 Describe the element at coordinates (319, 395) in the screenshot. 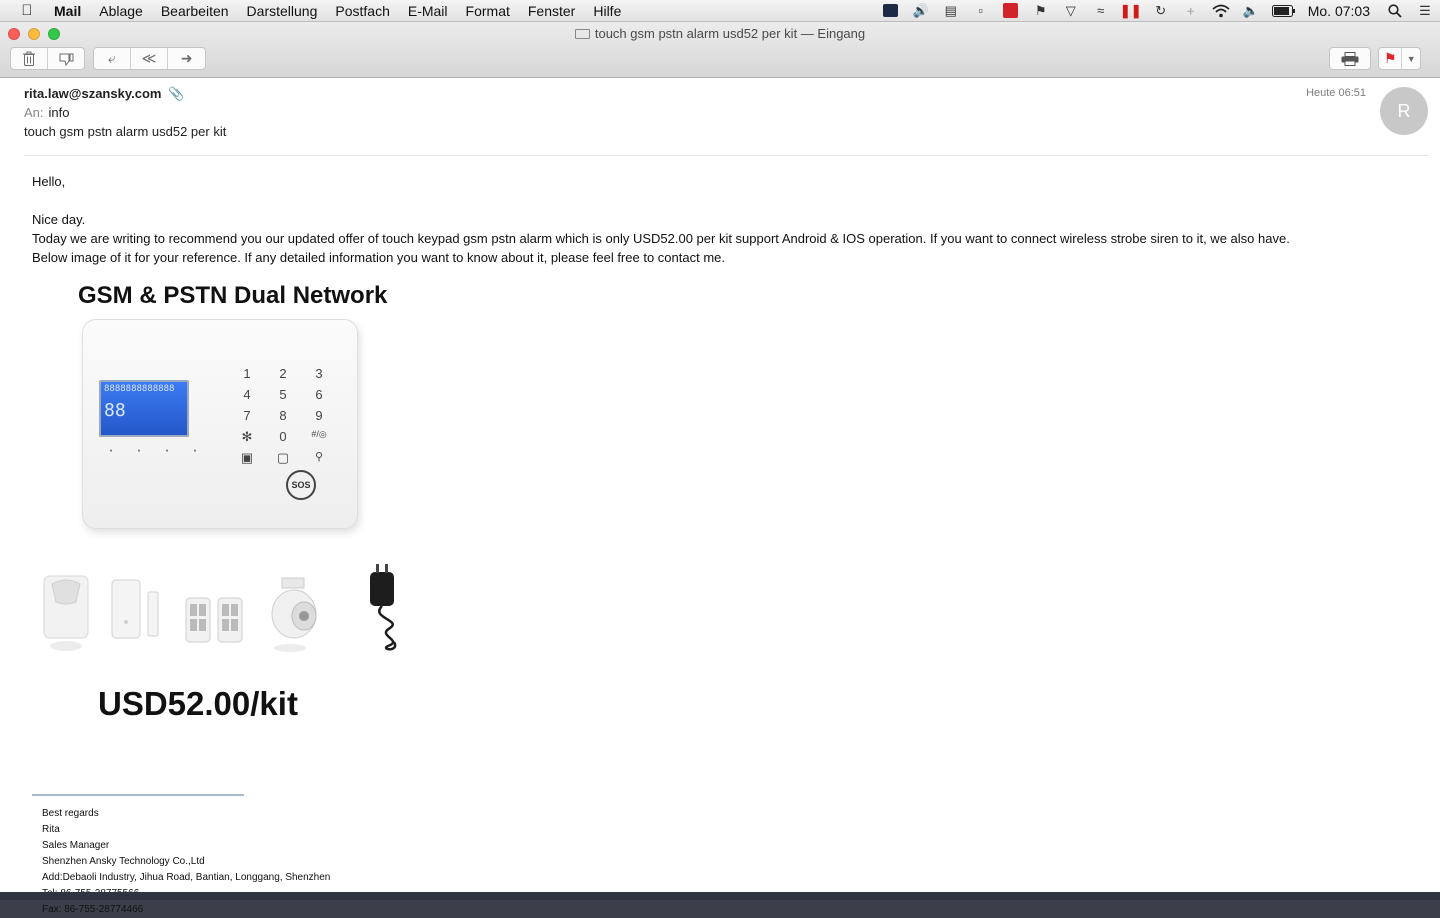

I see `key: 6` at that location.